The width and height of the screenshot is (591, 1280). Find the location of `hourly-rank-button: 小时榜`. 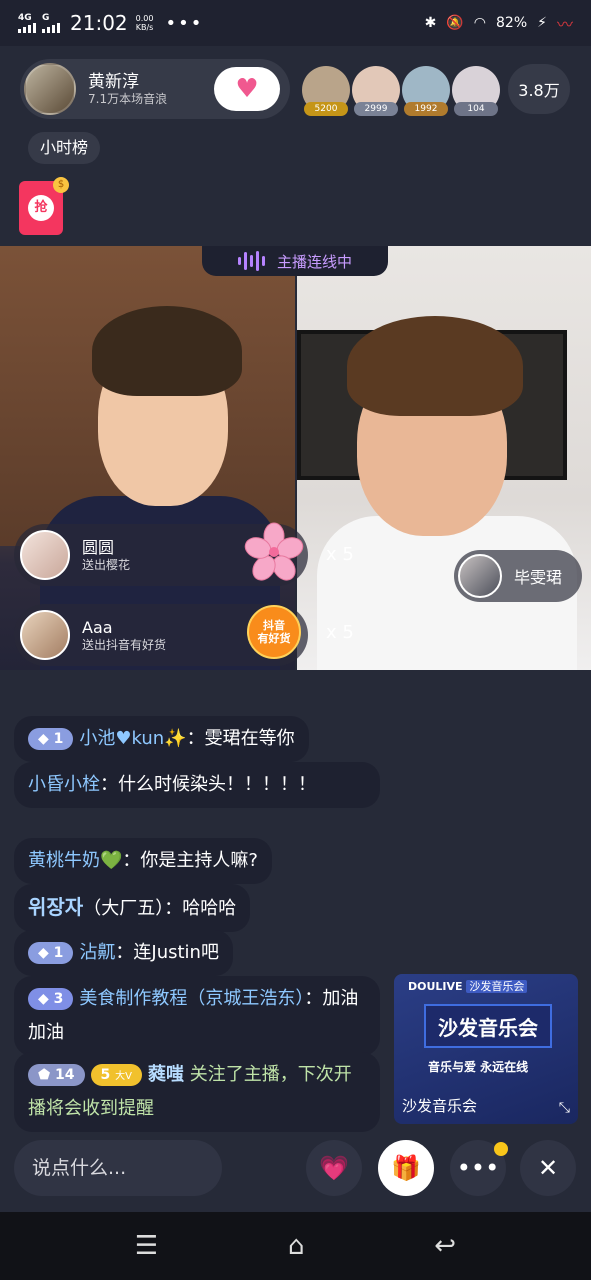

hourly-rank-button: 小时榜 is located at coordinates (64, 148).